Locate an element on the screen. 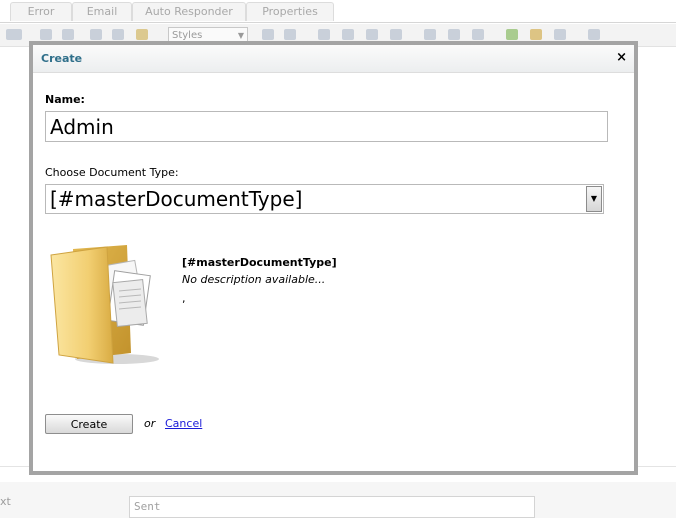 This screenshot has height=518, width=676. dialog-header: Create × is located at coordinates (333, 59).